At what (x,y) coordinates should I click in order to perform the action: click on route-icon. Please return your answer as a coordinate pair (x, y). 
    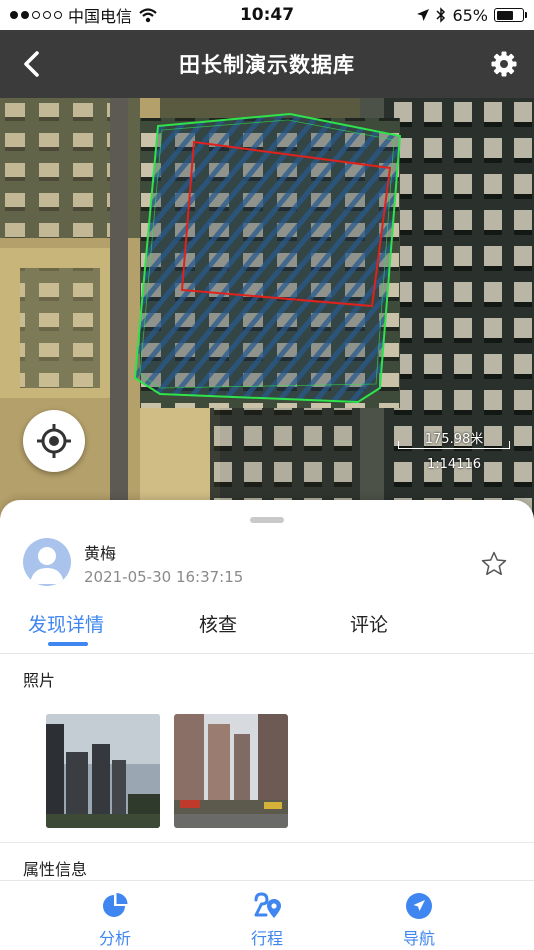
    Looking at the image, I should click on (267, 905).